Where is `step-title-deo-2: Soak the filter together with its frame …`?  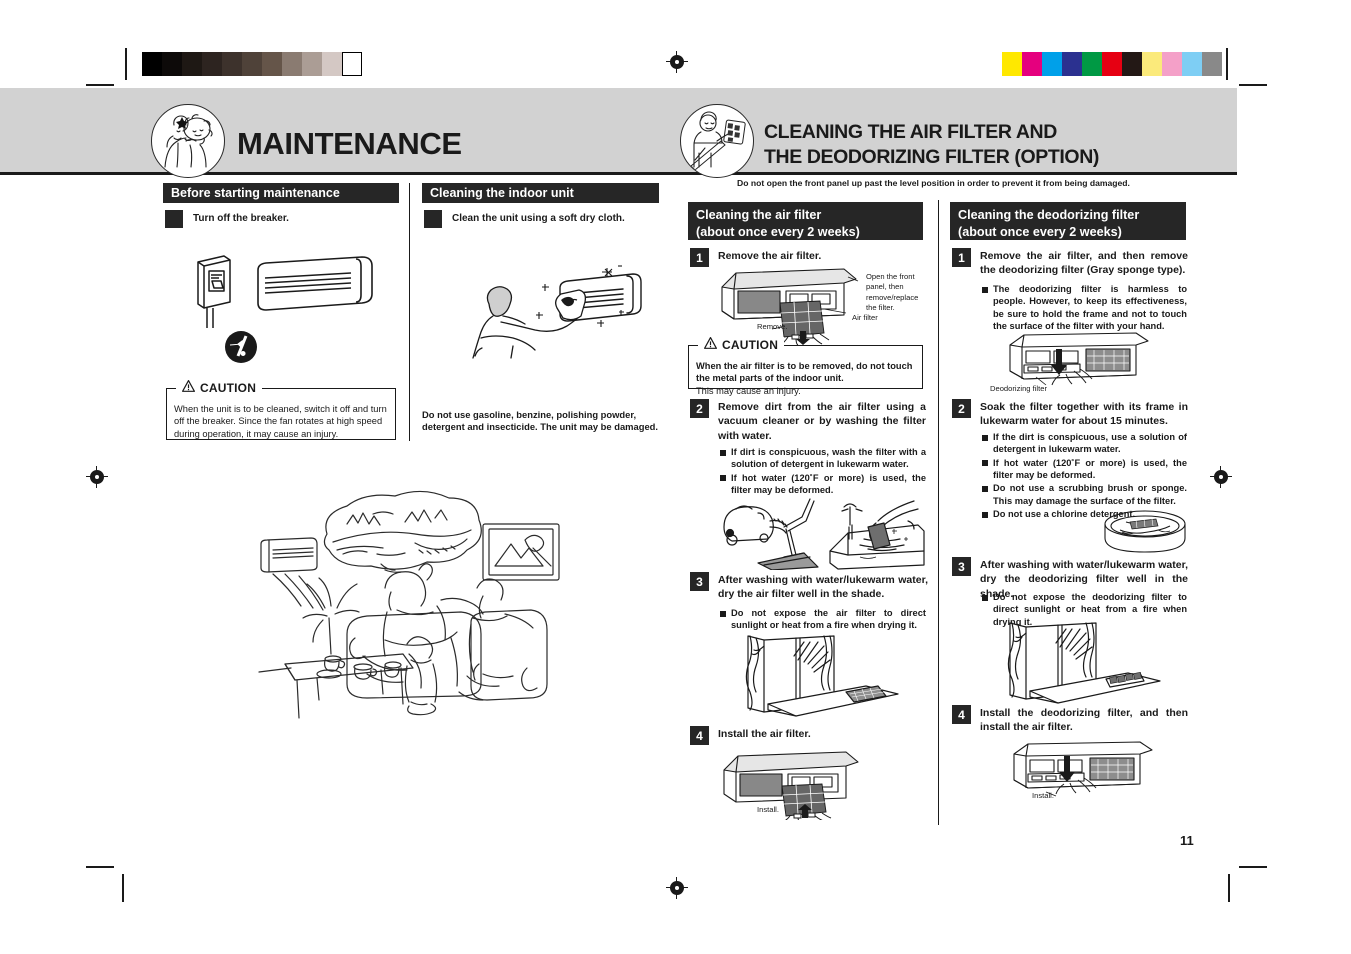
step-title-deo-2: Soak the filter together with its frame … is located at coordinates (1084, 414).